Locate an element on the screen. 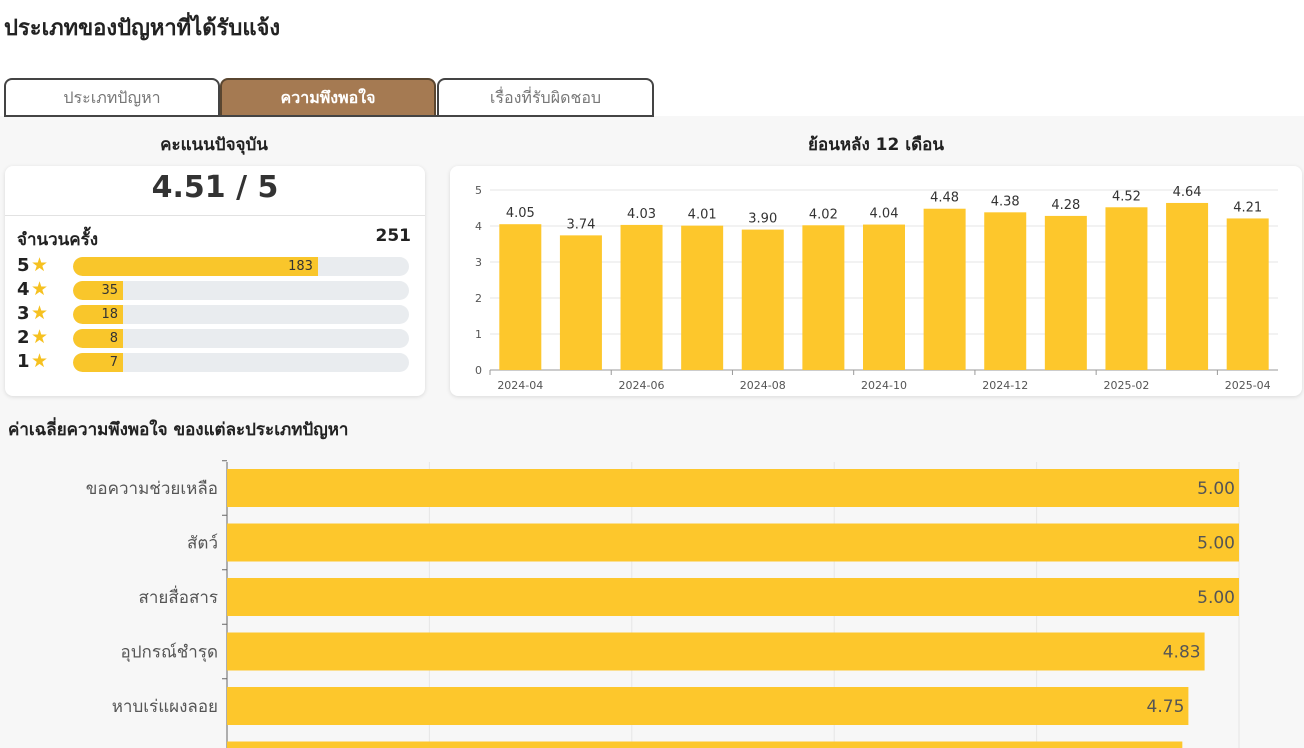 The height and width of the screenshot is (748, 1304). rating-track: 8 is located at coordinates (241, 338).